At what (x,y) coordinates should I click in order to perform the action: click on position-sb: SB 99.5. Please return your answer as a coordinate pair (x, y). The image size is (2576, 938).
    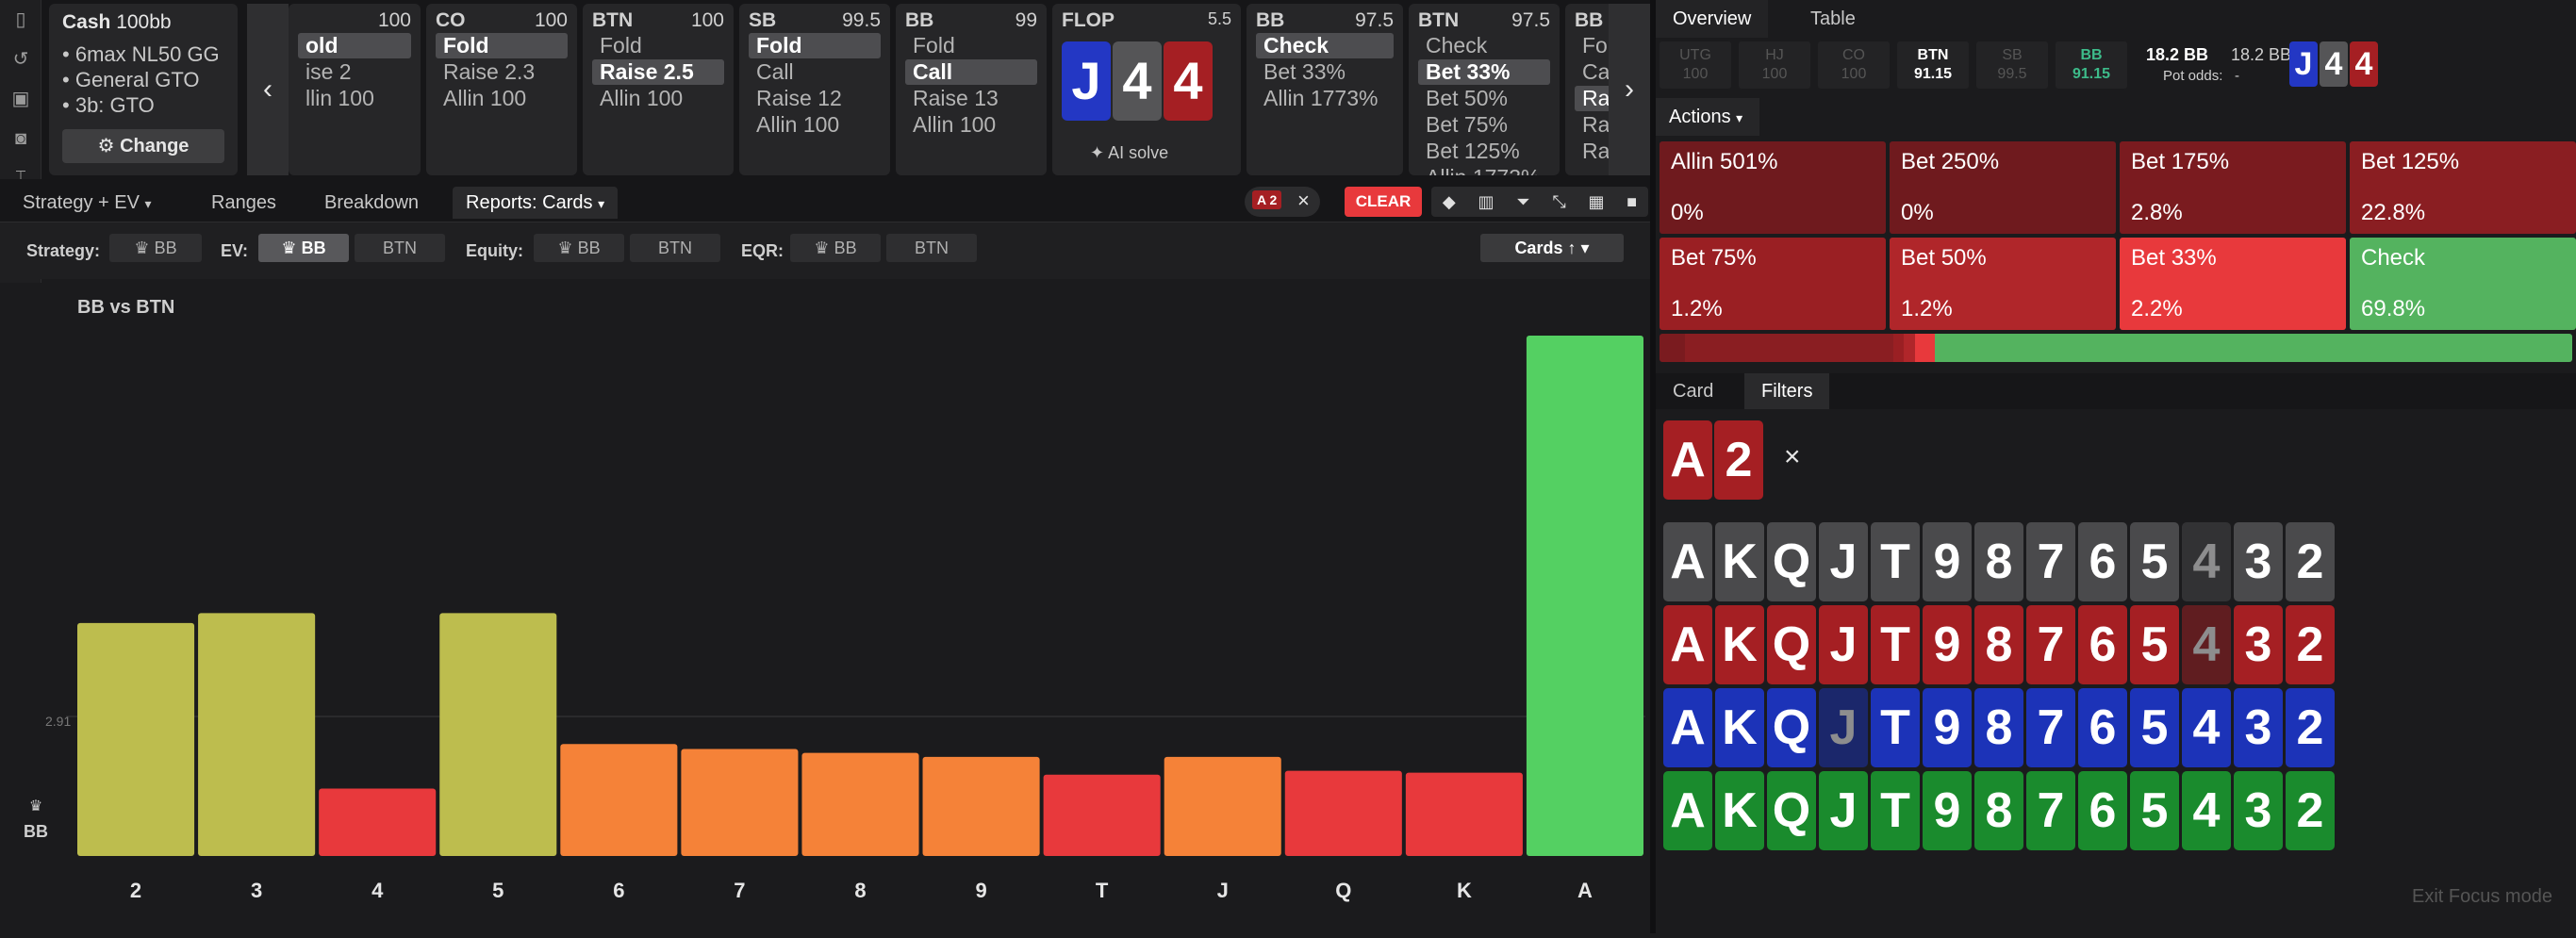
    Looking at the image, I should click on (2012, 65).